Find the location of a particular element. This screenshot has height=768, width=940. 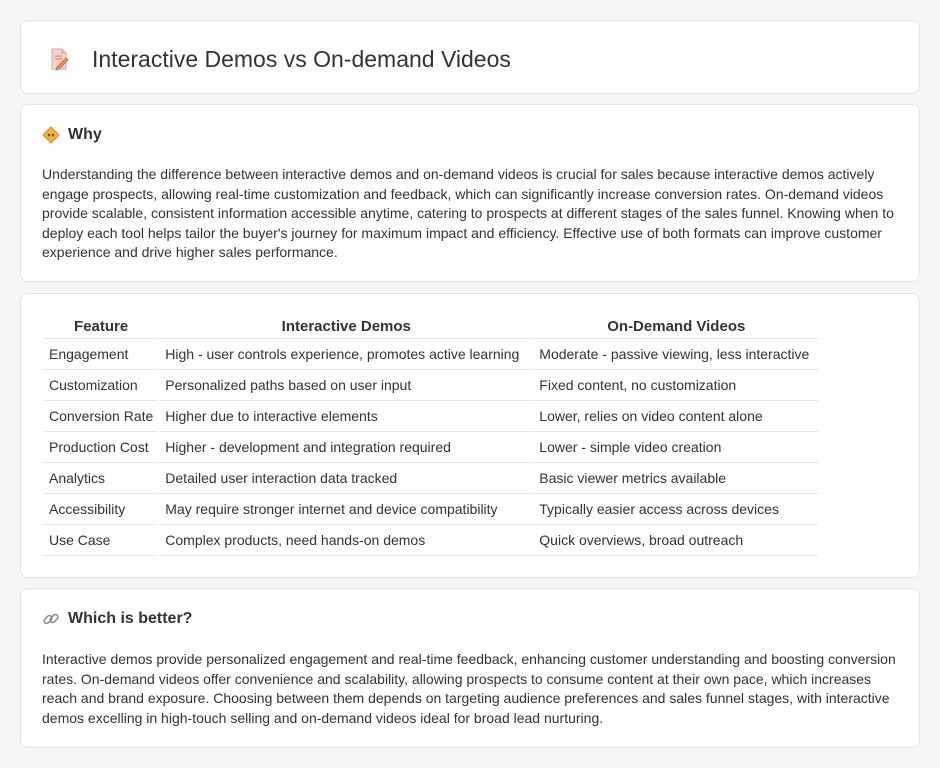

better-heading-row: Which is better? is located at coordinates (117, 619).